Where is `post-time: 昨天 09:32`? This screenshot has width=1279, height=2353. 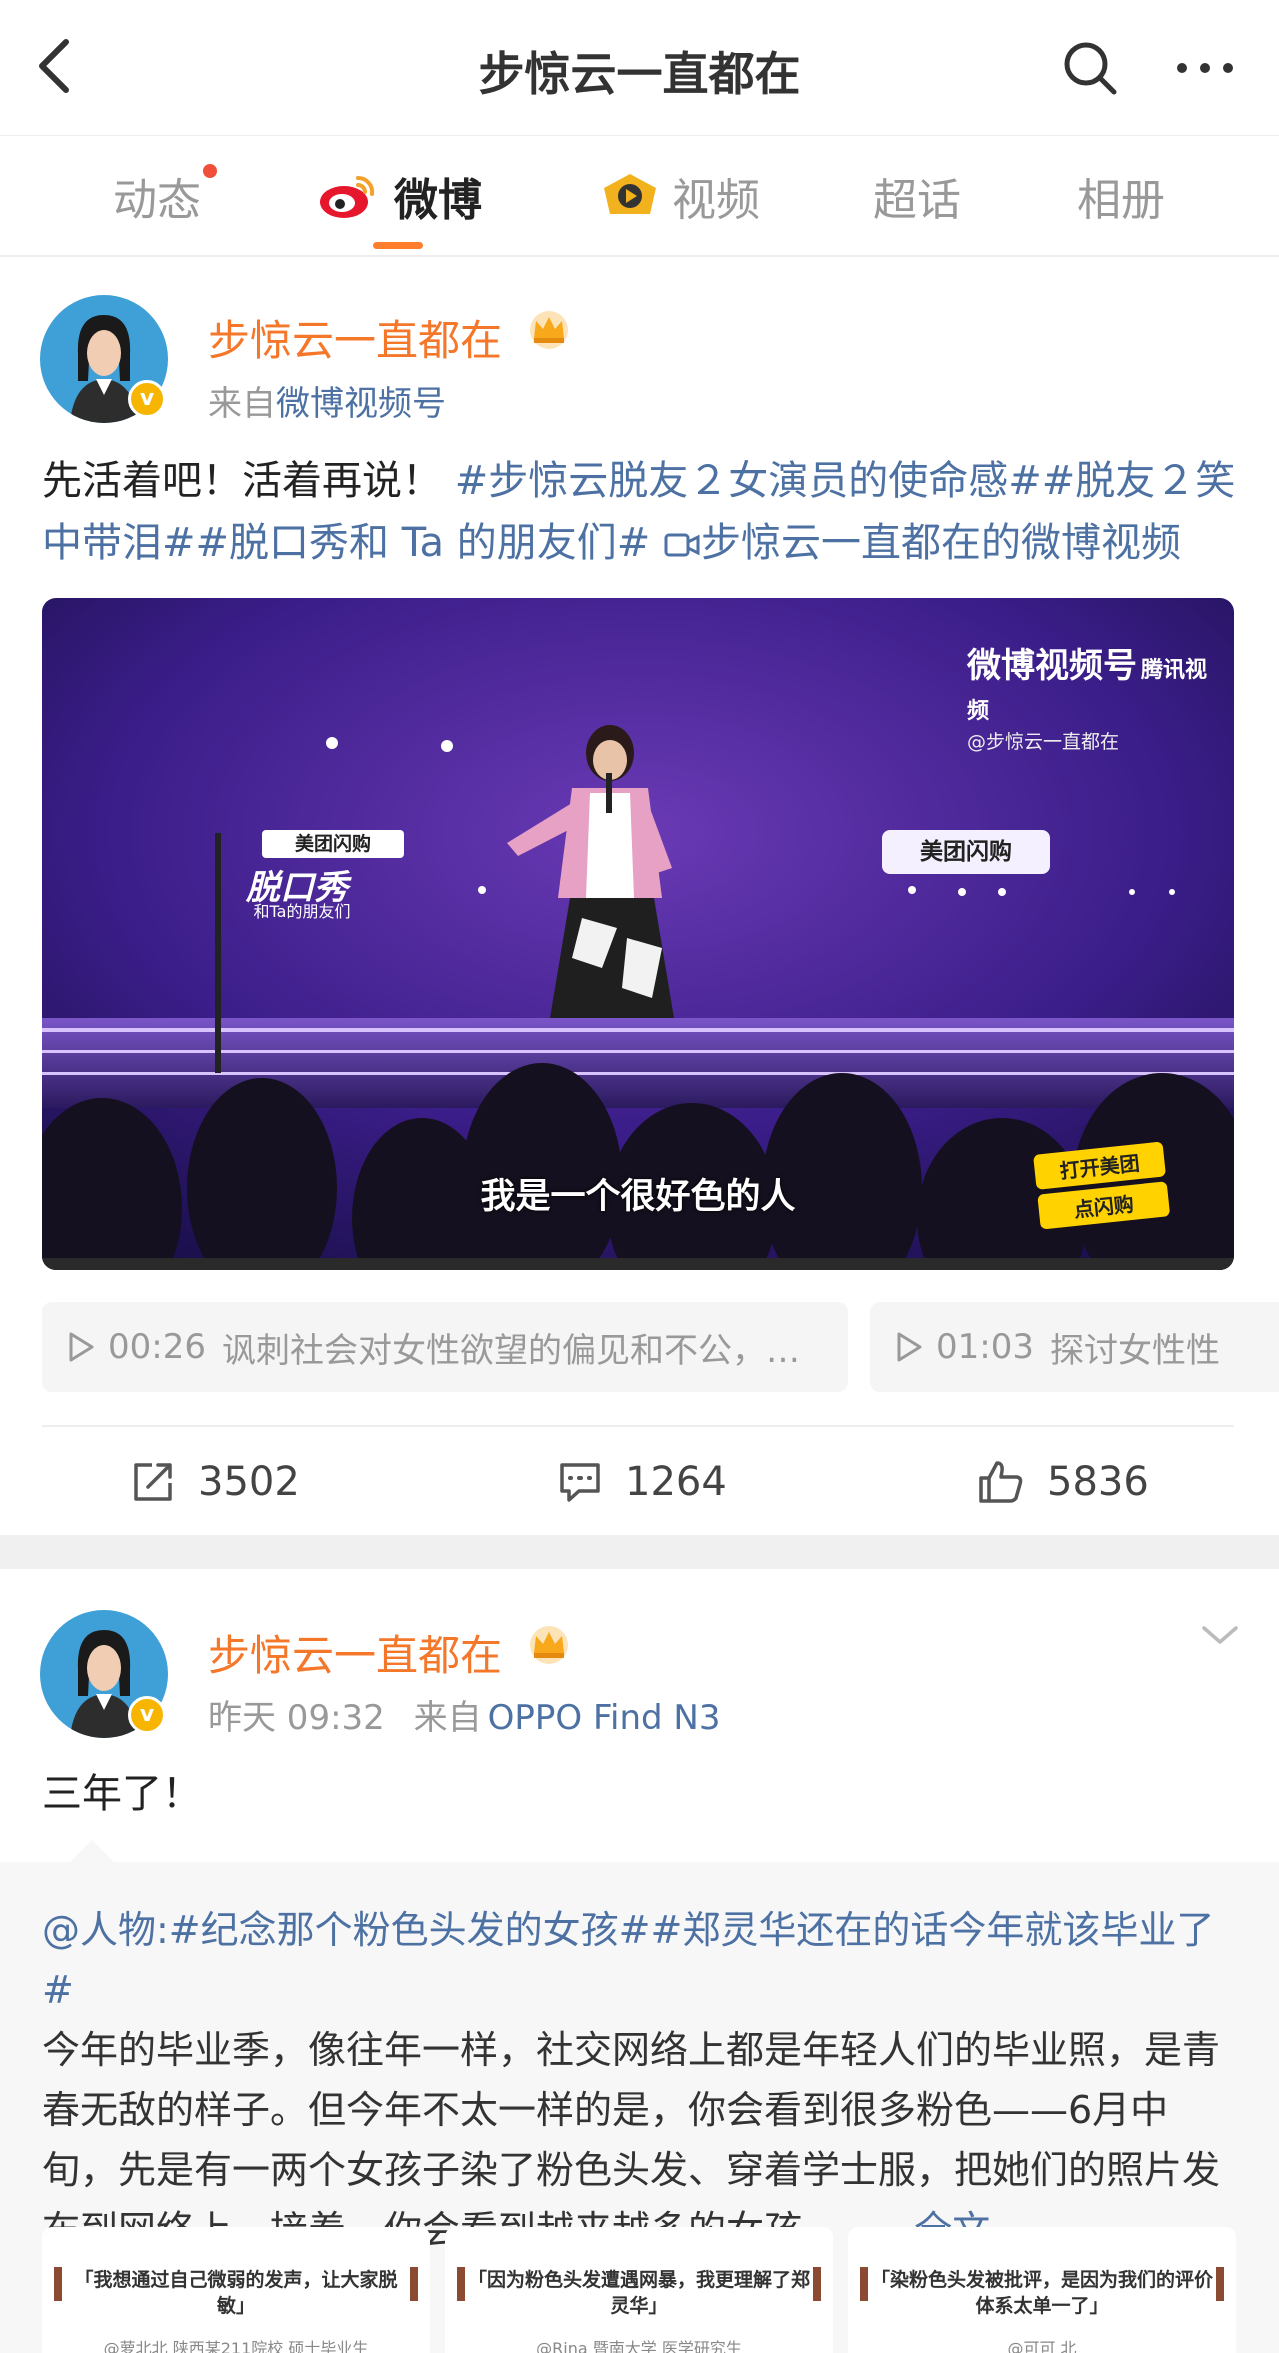
post-time: 昨天 09:32 is located at coordinates (296, 1718).